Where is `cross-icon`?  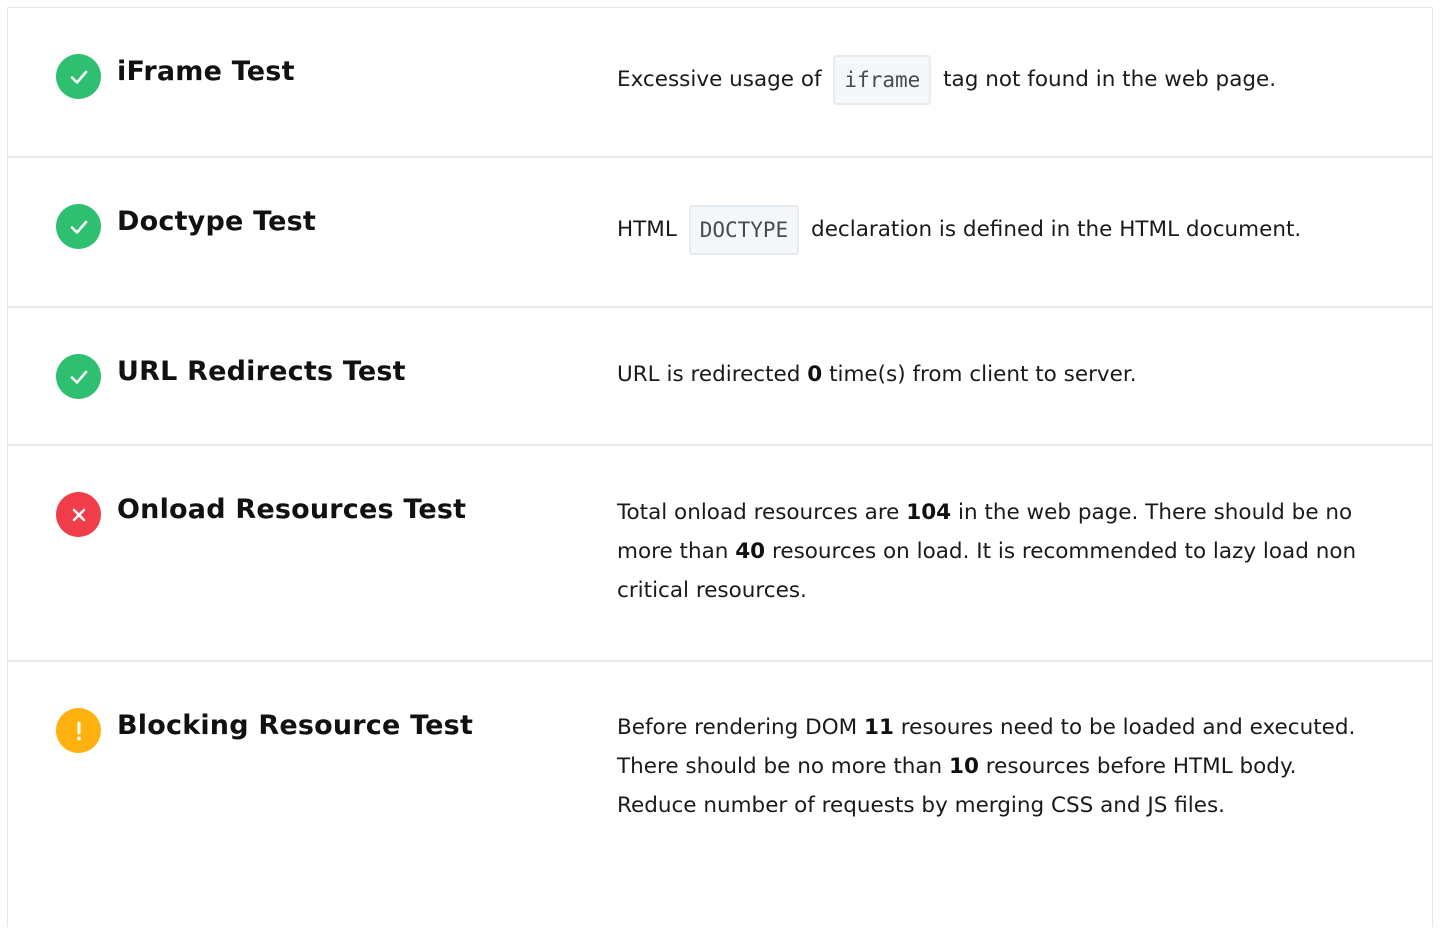
cross-icon is located at coordinates (78, 514).